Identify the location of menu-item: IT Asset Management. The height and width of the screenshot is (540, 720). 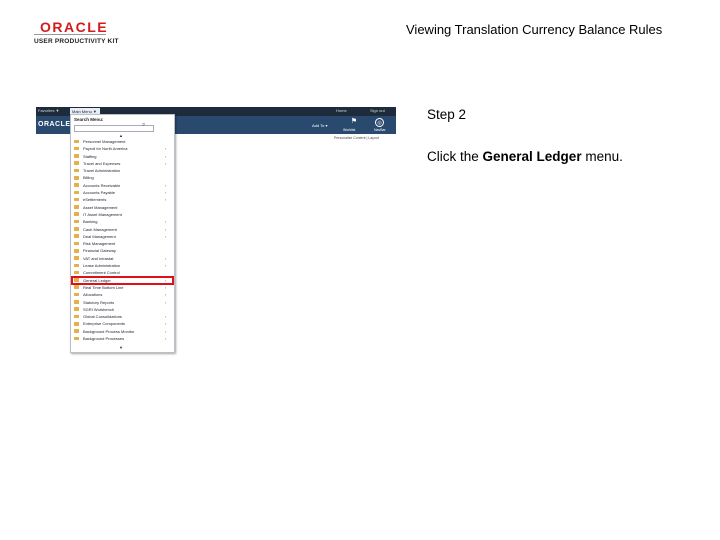
(122, 214).